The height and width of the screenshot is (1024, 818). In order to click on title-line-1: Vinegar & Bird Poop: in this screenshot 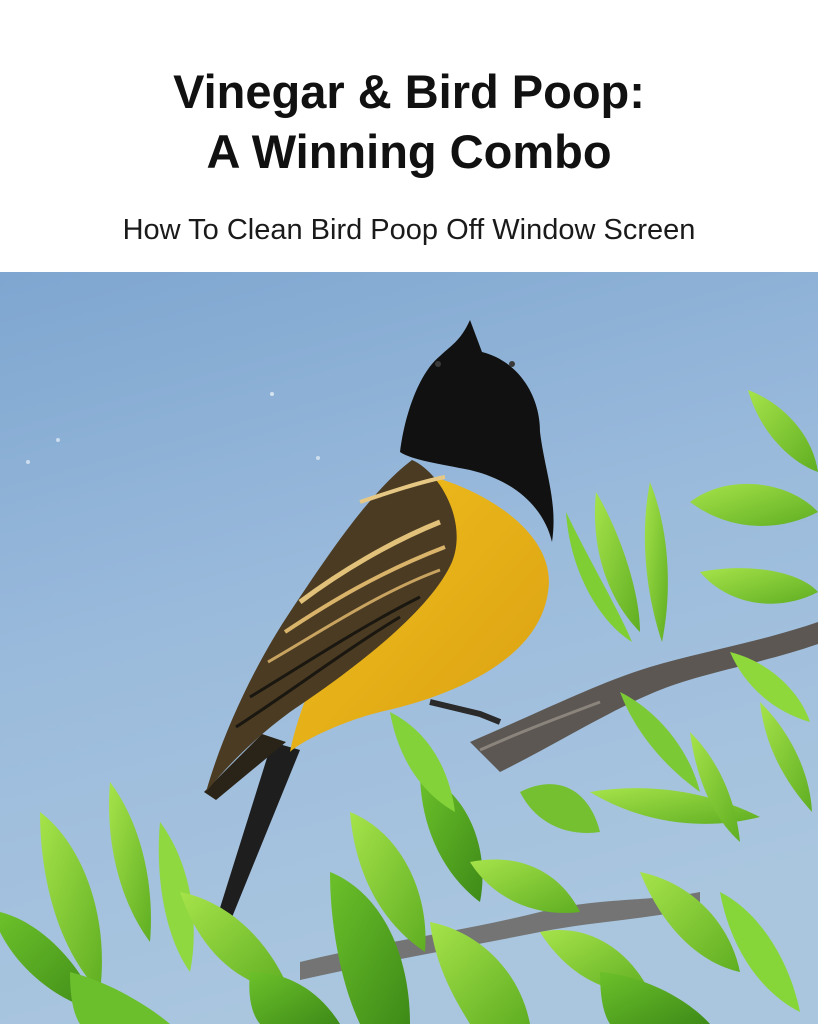, I will do `click(409, 91)`.